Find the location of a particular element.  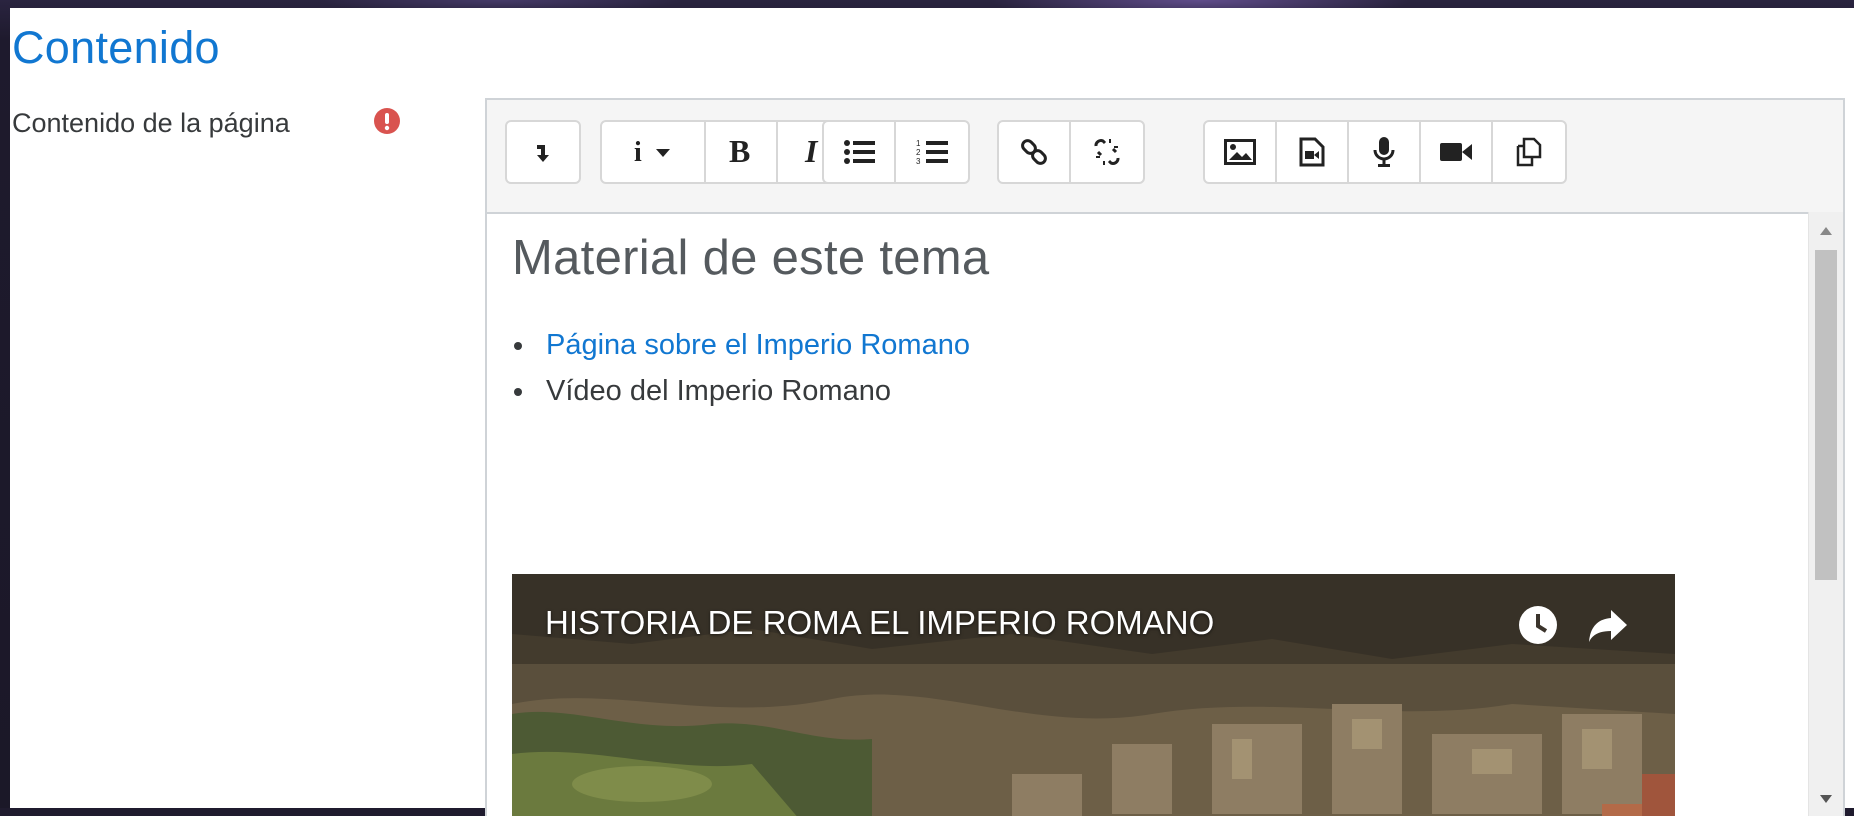

unlink-button is located at coordinates (1107, 152).